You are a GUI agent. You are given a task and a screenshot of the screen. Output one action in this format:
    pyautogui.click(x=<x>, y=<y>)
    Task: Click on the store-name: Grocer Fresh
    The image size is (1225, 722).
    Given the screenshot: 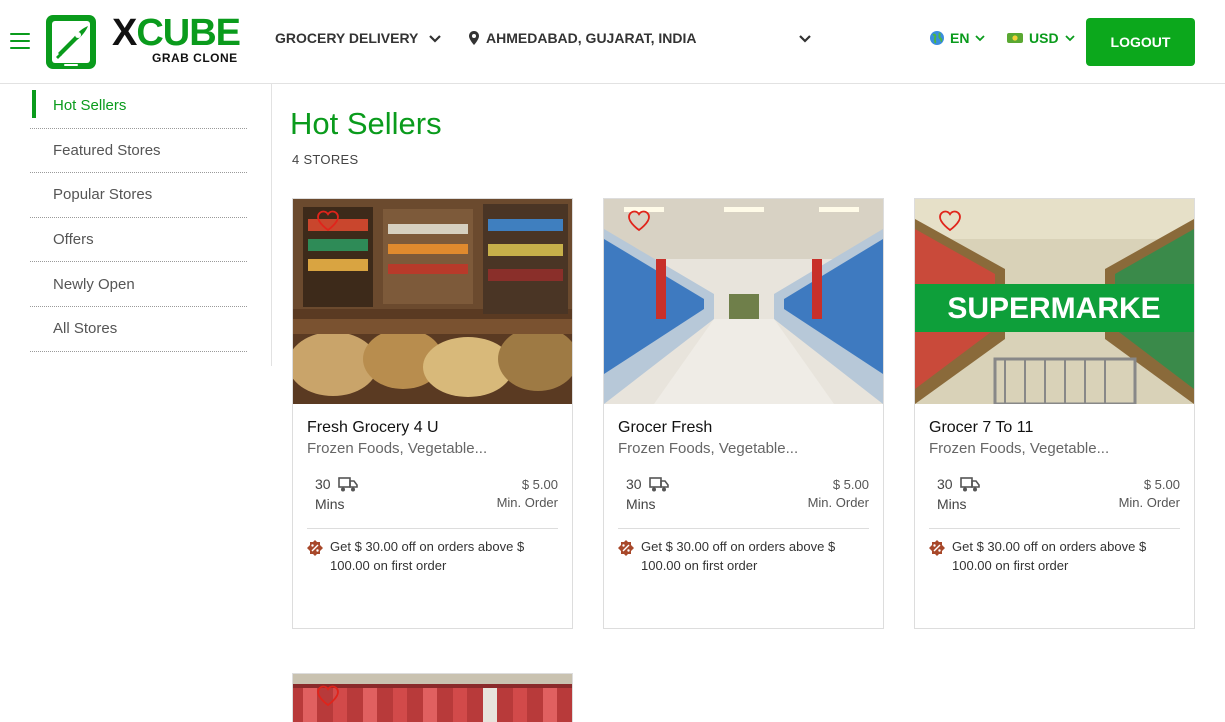 What is the action you would take?
    pyautogui.click(x=665, y=427)
    